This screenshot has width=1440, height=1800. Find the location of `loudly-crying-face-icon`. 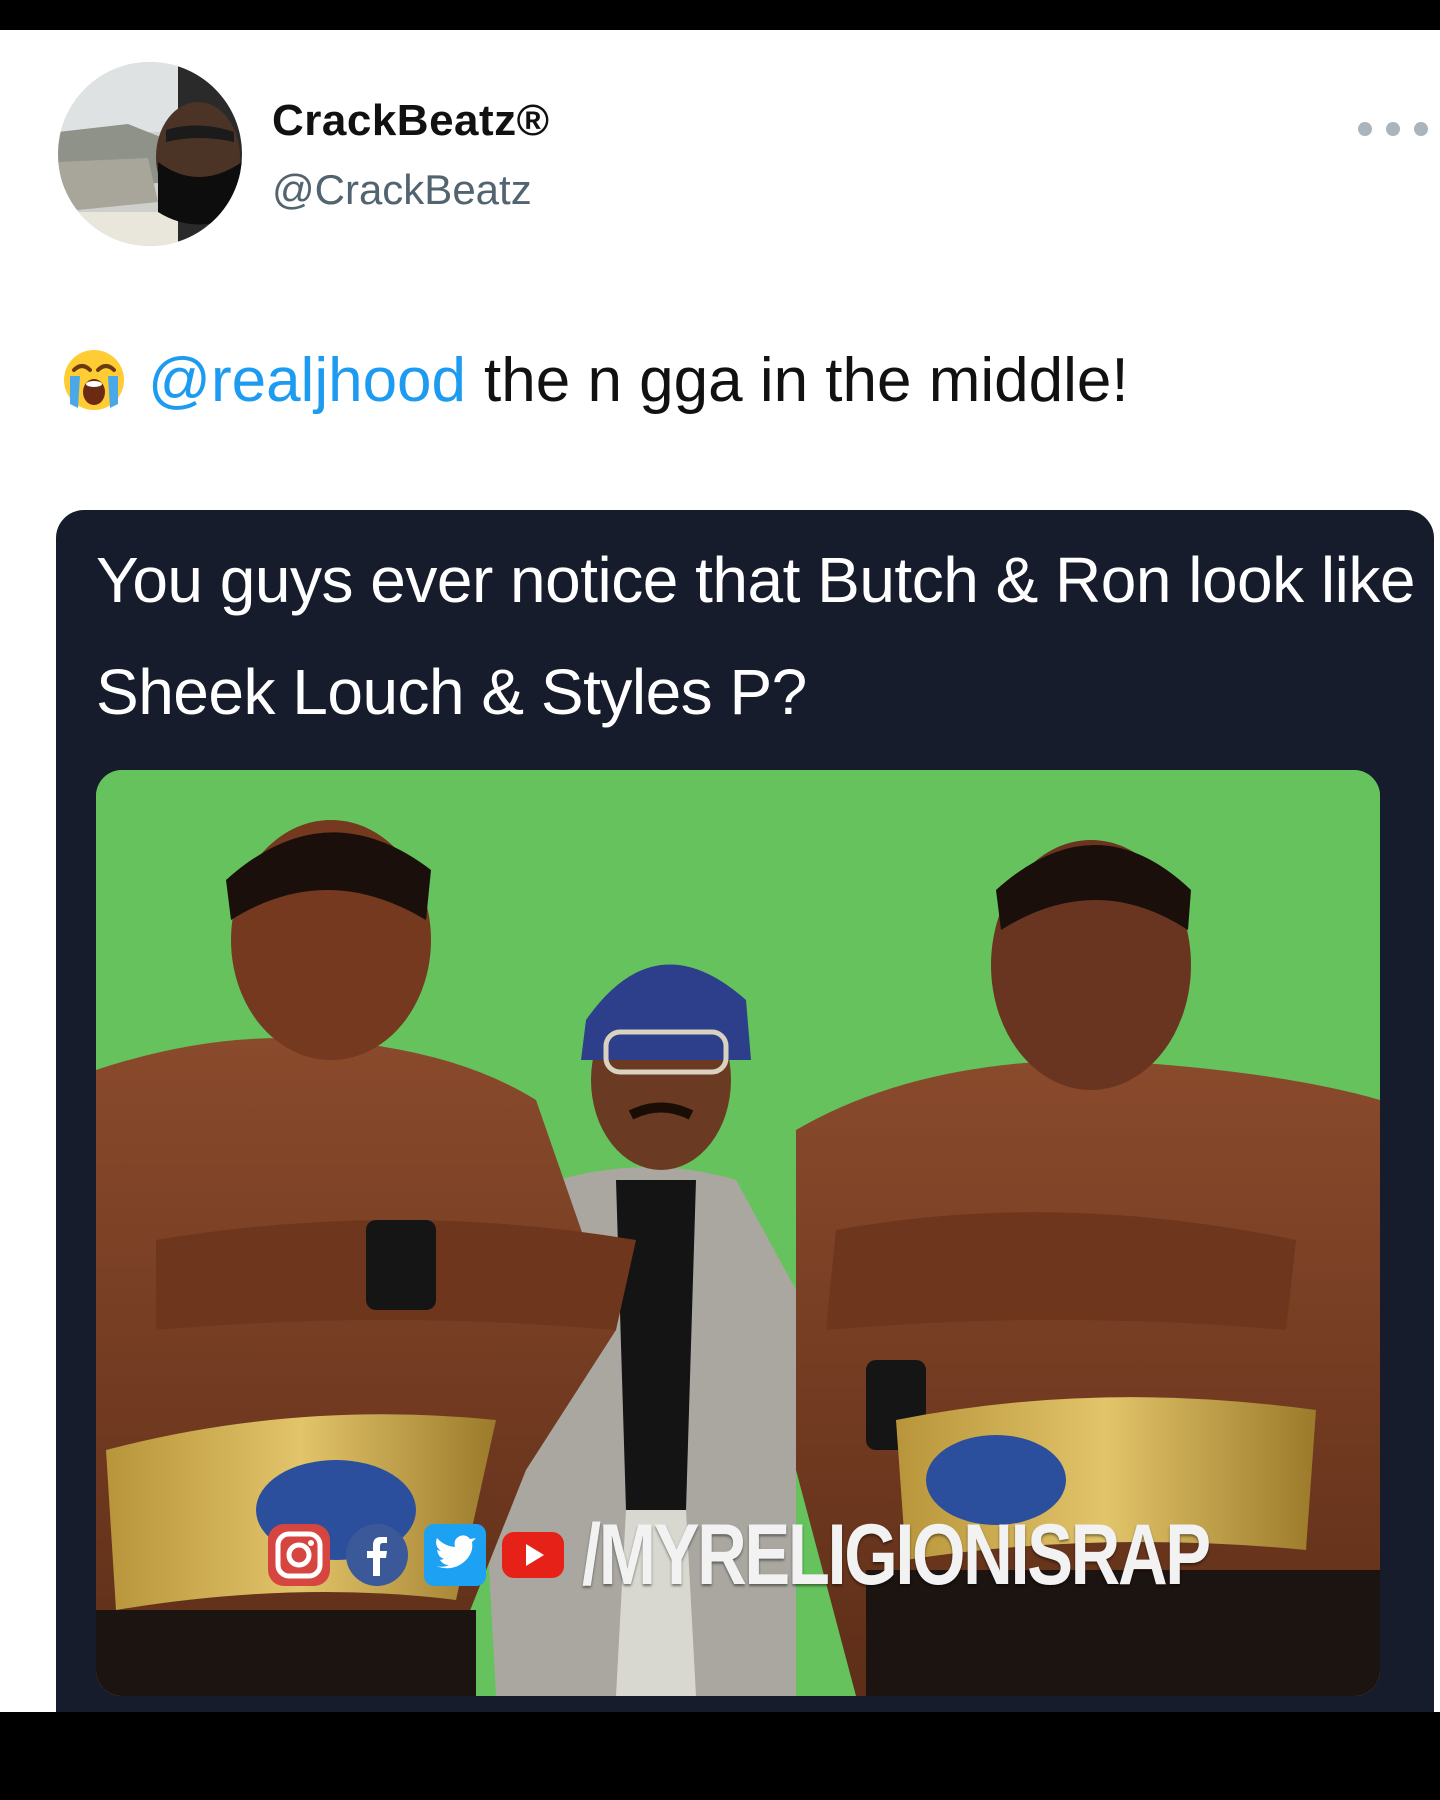

loudly-crying-face-icon is located at coordinates (94, 380).